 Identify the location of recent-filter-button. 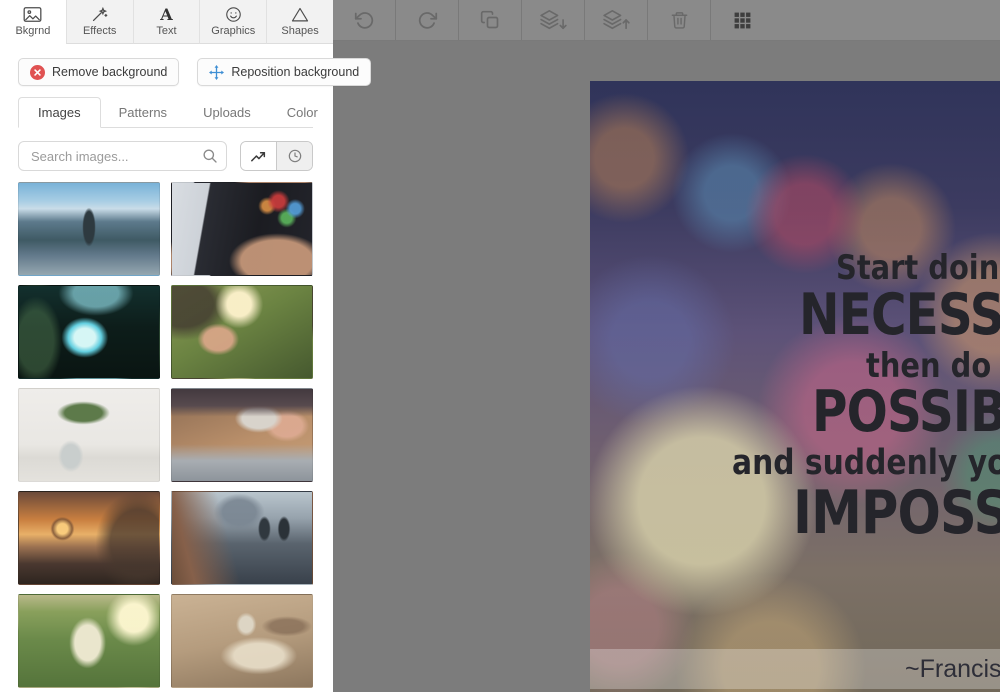
(294, 156).